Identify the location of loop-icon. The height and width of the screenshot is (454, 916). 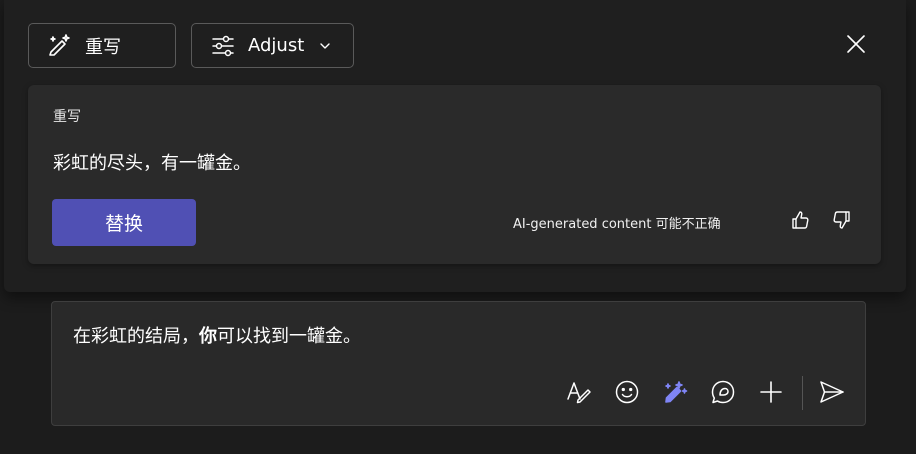
(723, 394).